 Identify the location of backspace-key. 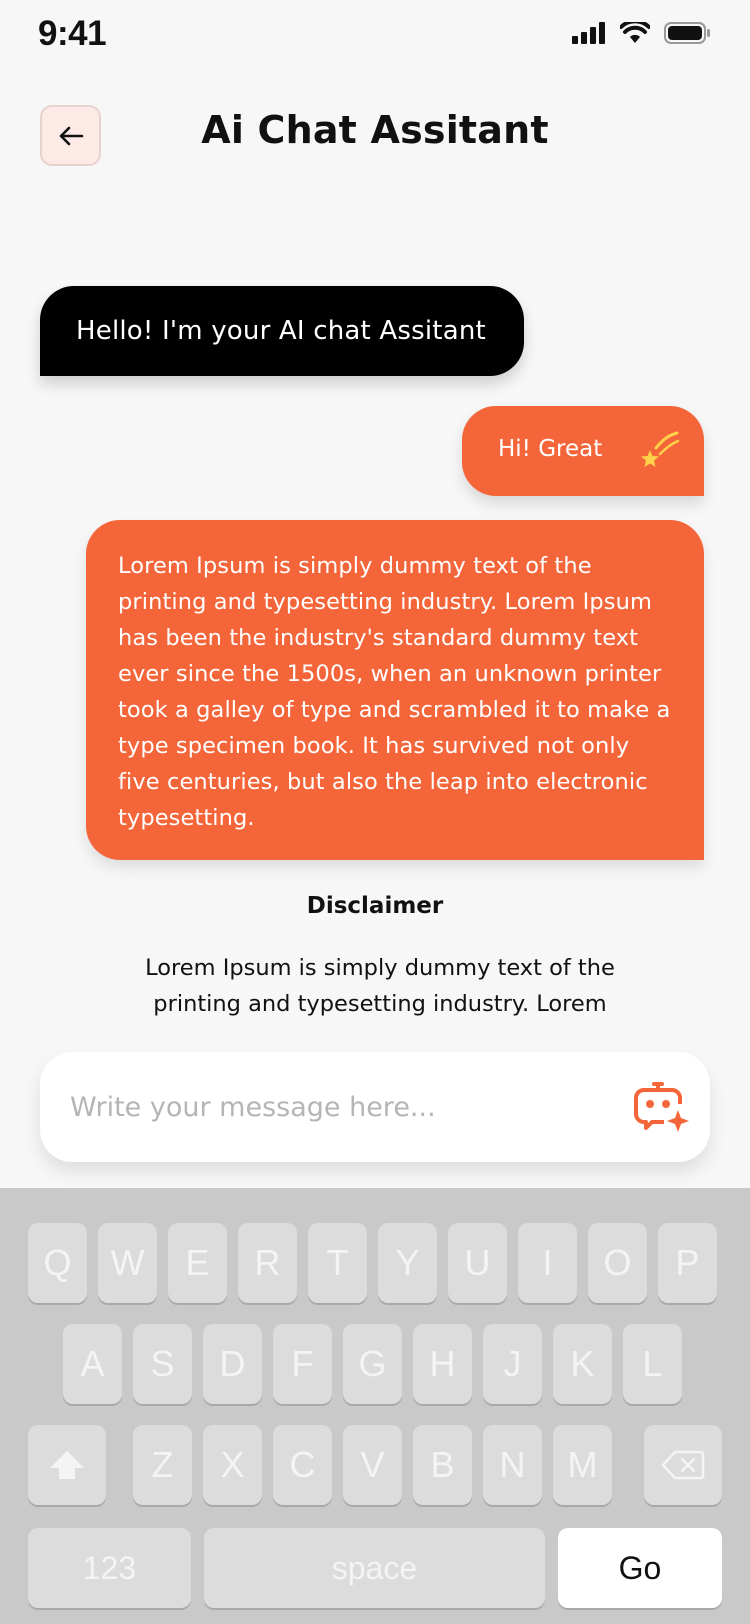
(683, 1465).